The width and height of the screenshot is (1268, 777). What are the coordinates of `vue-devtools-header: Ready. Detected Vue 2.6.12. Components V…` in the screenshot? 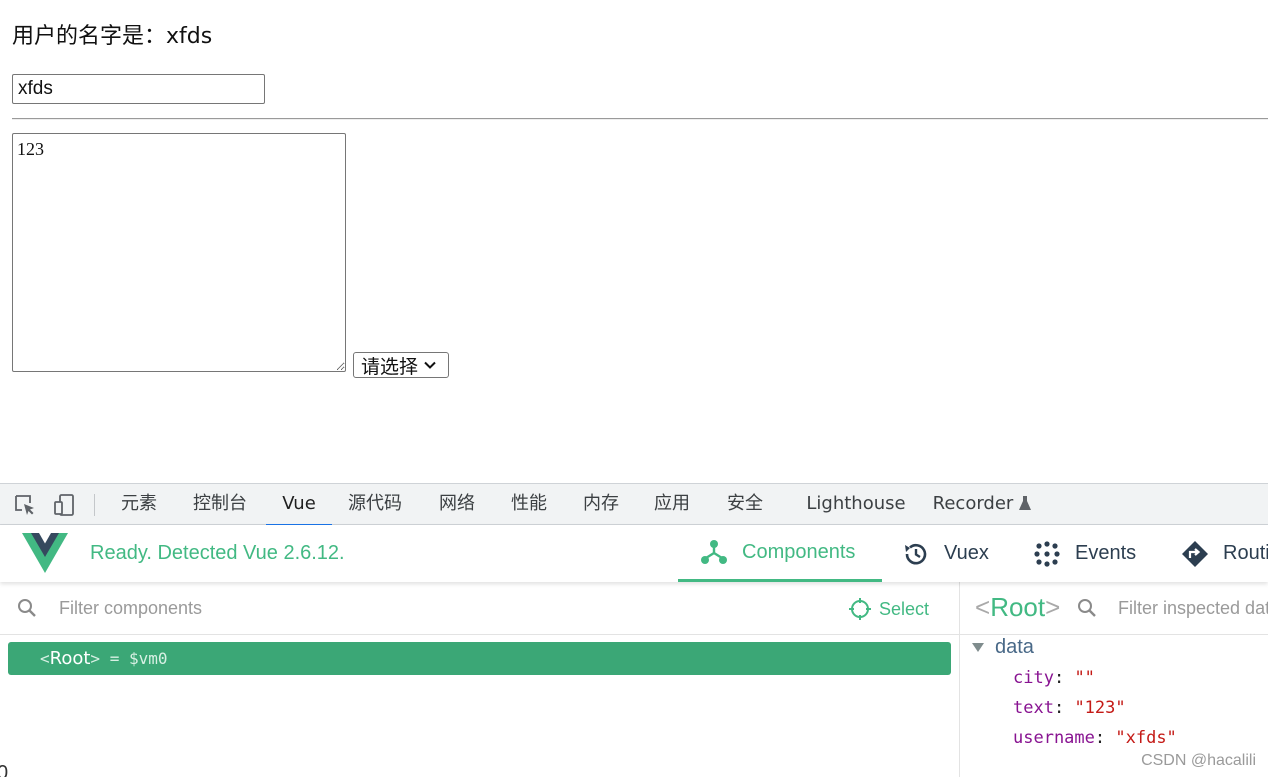 It's located at (634, 553).